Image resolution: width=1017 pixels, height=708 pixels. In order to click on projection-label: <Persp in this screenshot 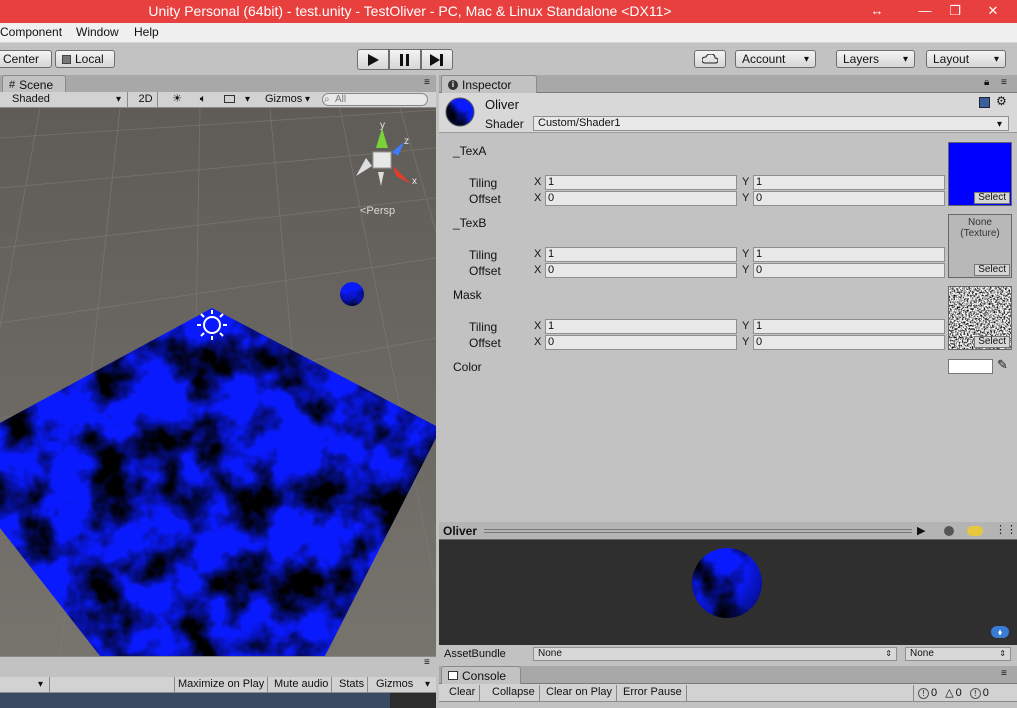, I will do `click(377, 211)`.